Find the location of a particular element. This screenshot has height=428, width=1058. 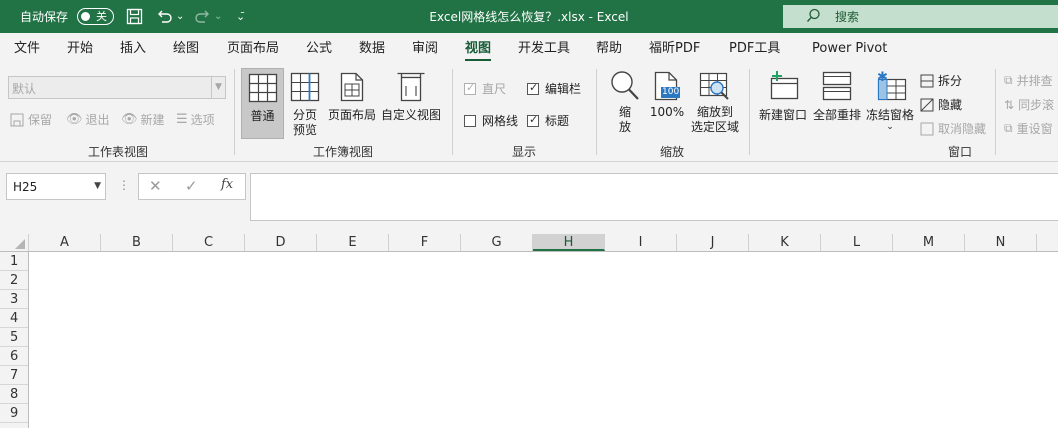

column-header-a: A is located at coordinates (65, 242).